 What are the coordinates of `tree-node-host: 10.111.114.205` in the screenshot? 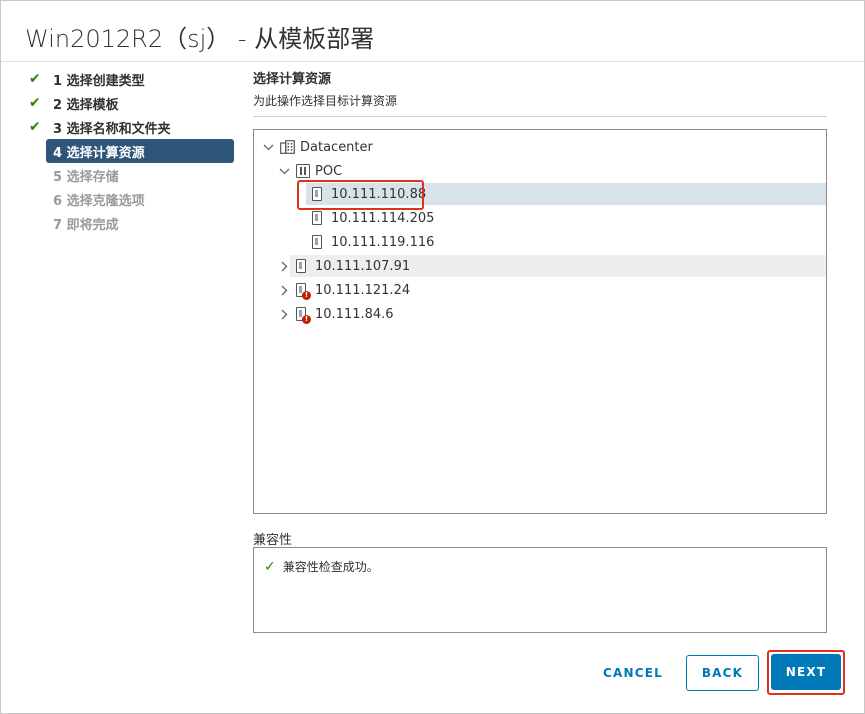 It's located at (373, 218).